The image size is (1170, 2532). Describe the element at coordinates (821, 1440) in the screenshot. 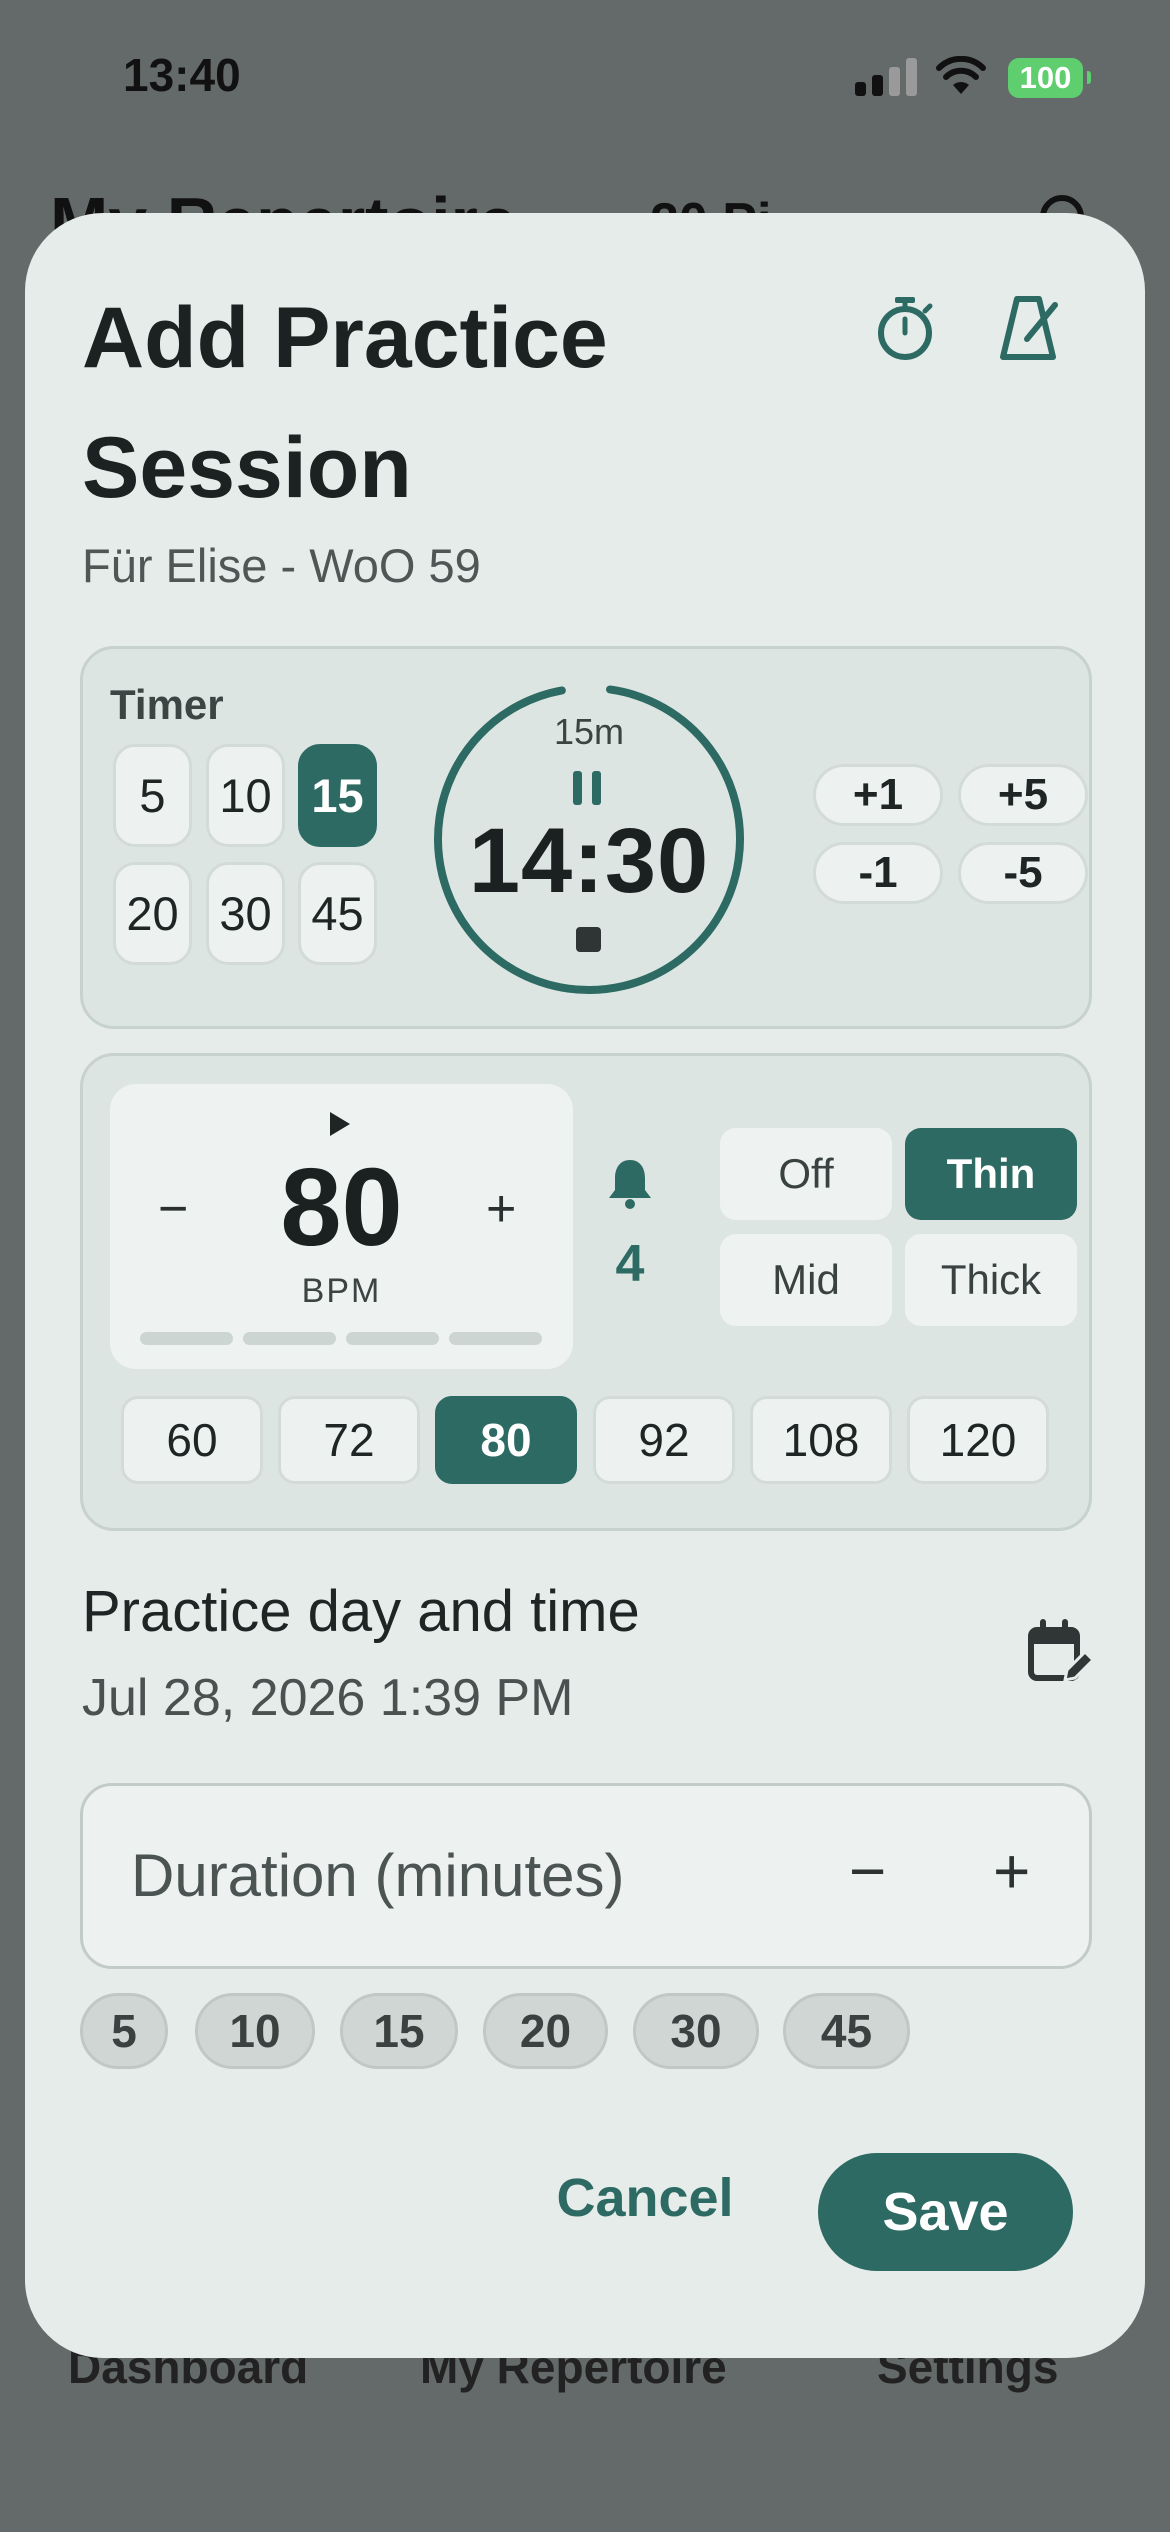

I see `tempo-preset-108: 108` at that location.